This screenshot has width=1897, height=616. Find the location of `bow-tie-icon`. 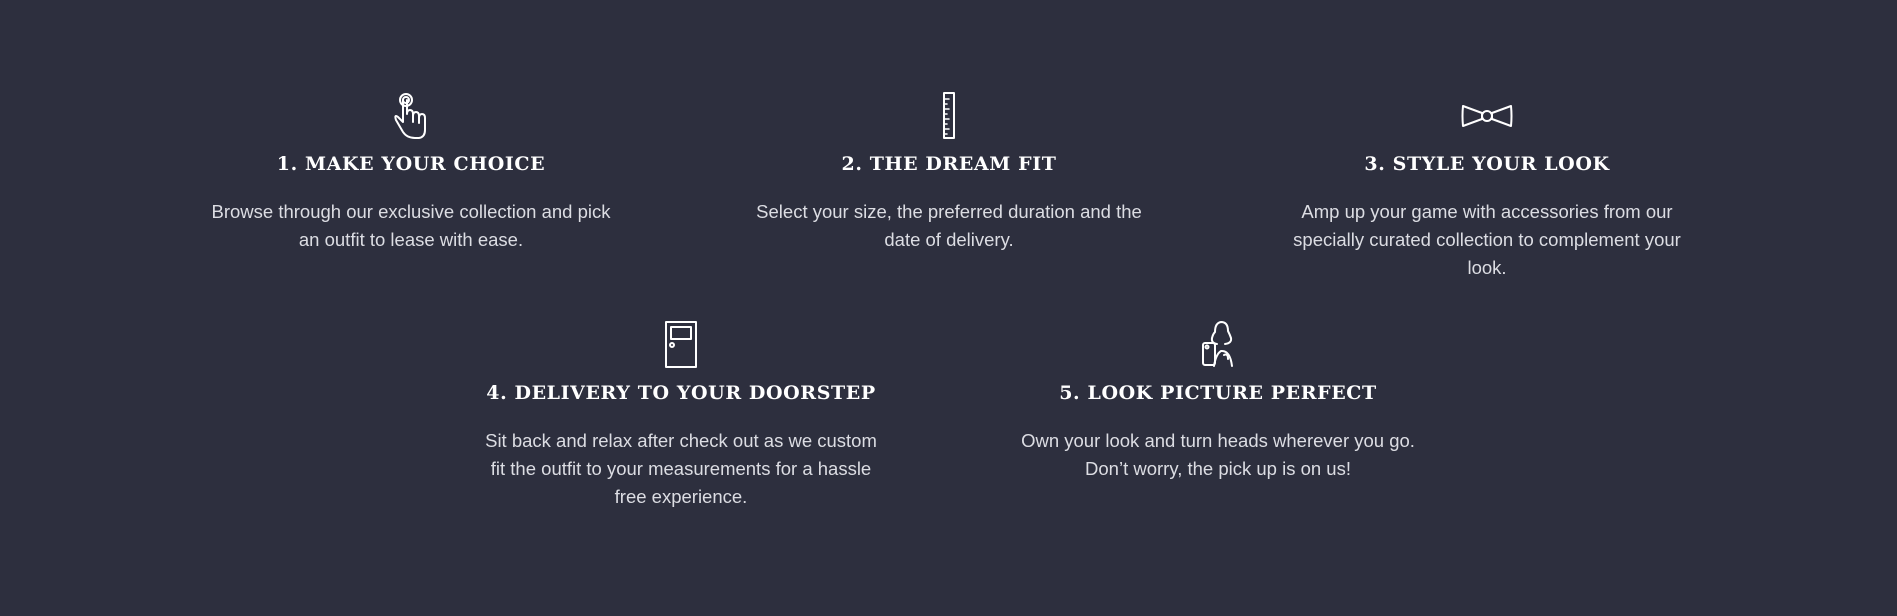

bow-tie-icon is located at coordinates (1487, 116).